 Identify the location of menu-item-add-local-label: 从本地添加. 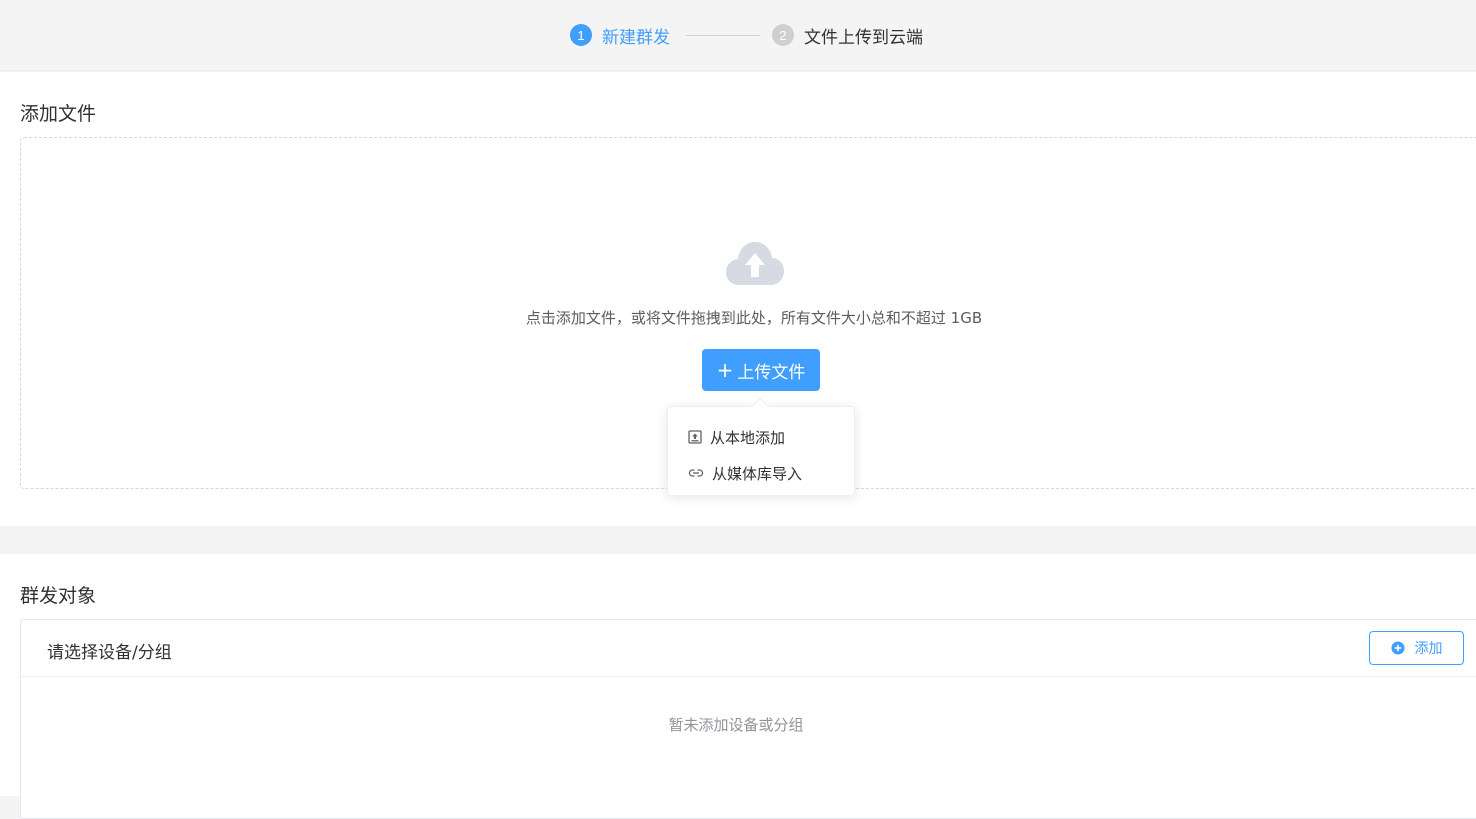
(748, 437).